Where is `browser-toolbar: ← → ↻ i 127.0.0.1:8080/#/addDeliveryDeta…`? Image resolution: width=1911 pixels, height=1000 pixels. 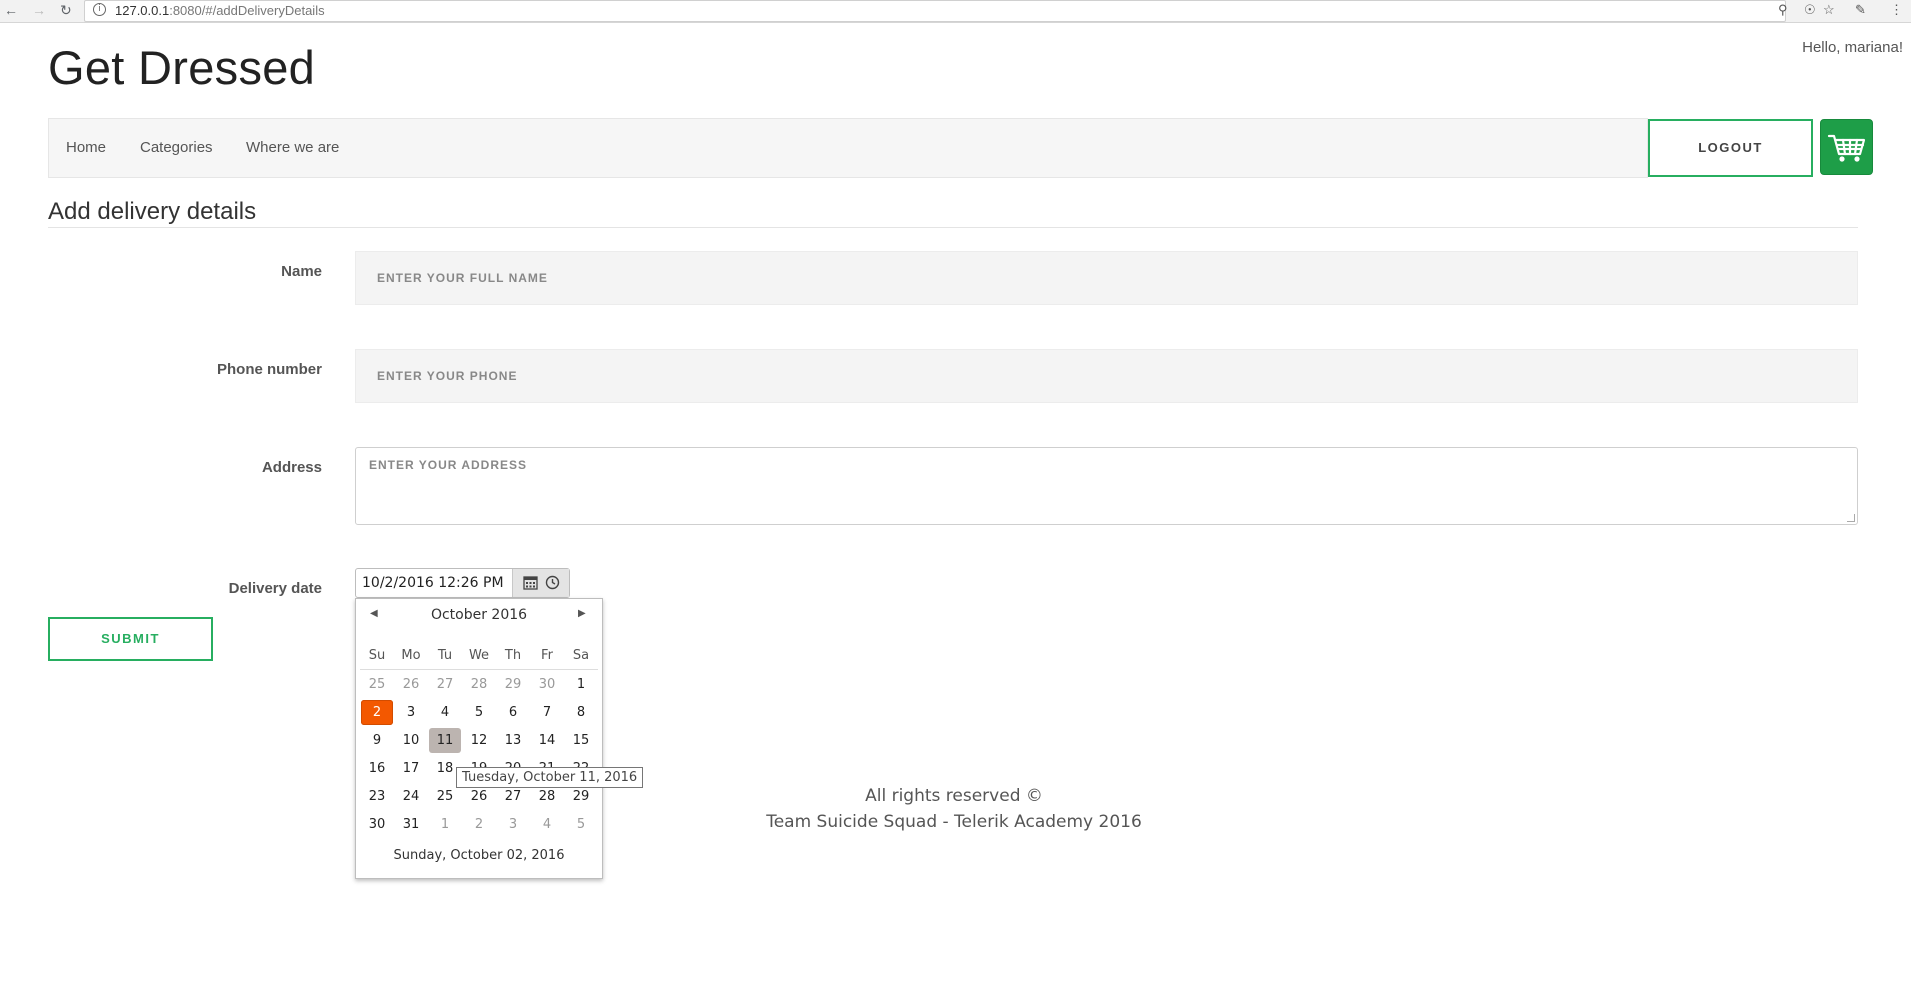
browser-toolbar: ← → ↻ i 127.0.0.1:8080/#/addDeliveryDeta… is located at coordinates (955, 11).